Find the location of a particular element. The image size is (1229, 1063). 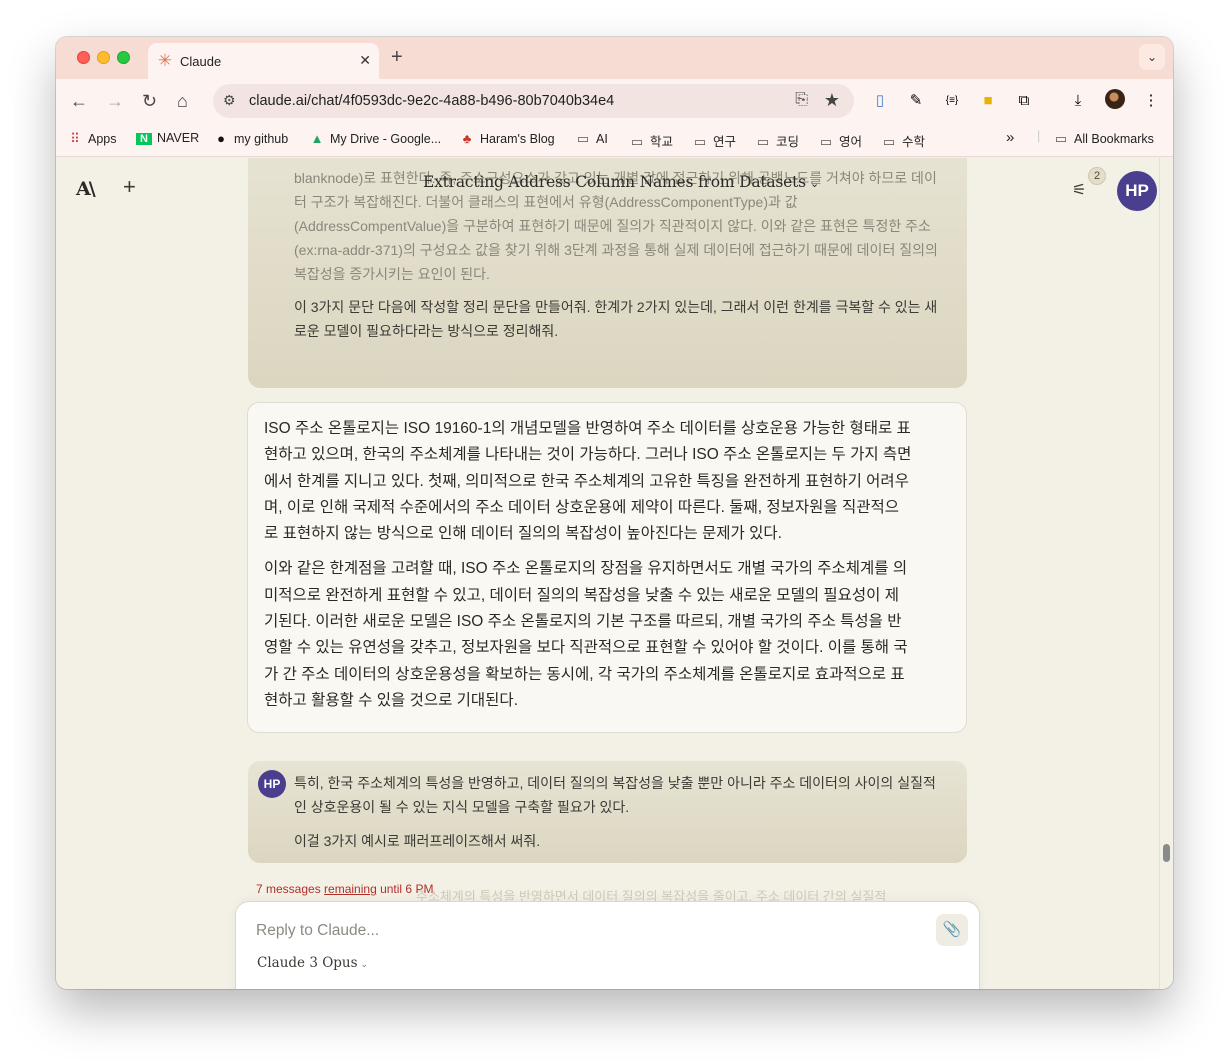

docs-extension-icon: ▯ is located at coordinates (880, 101).